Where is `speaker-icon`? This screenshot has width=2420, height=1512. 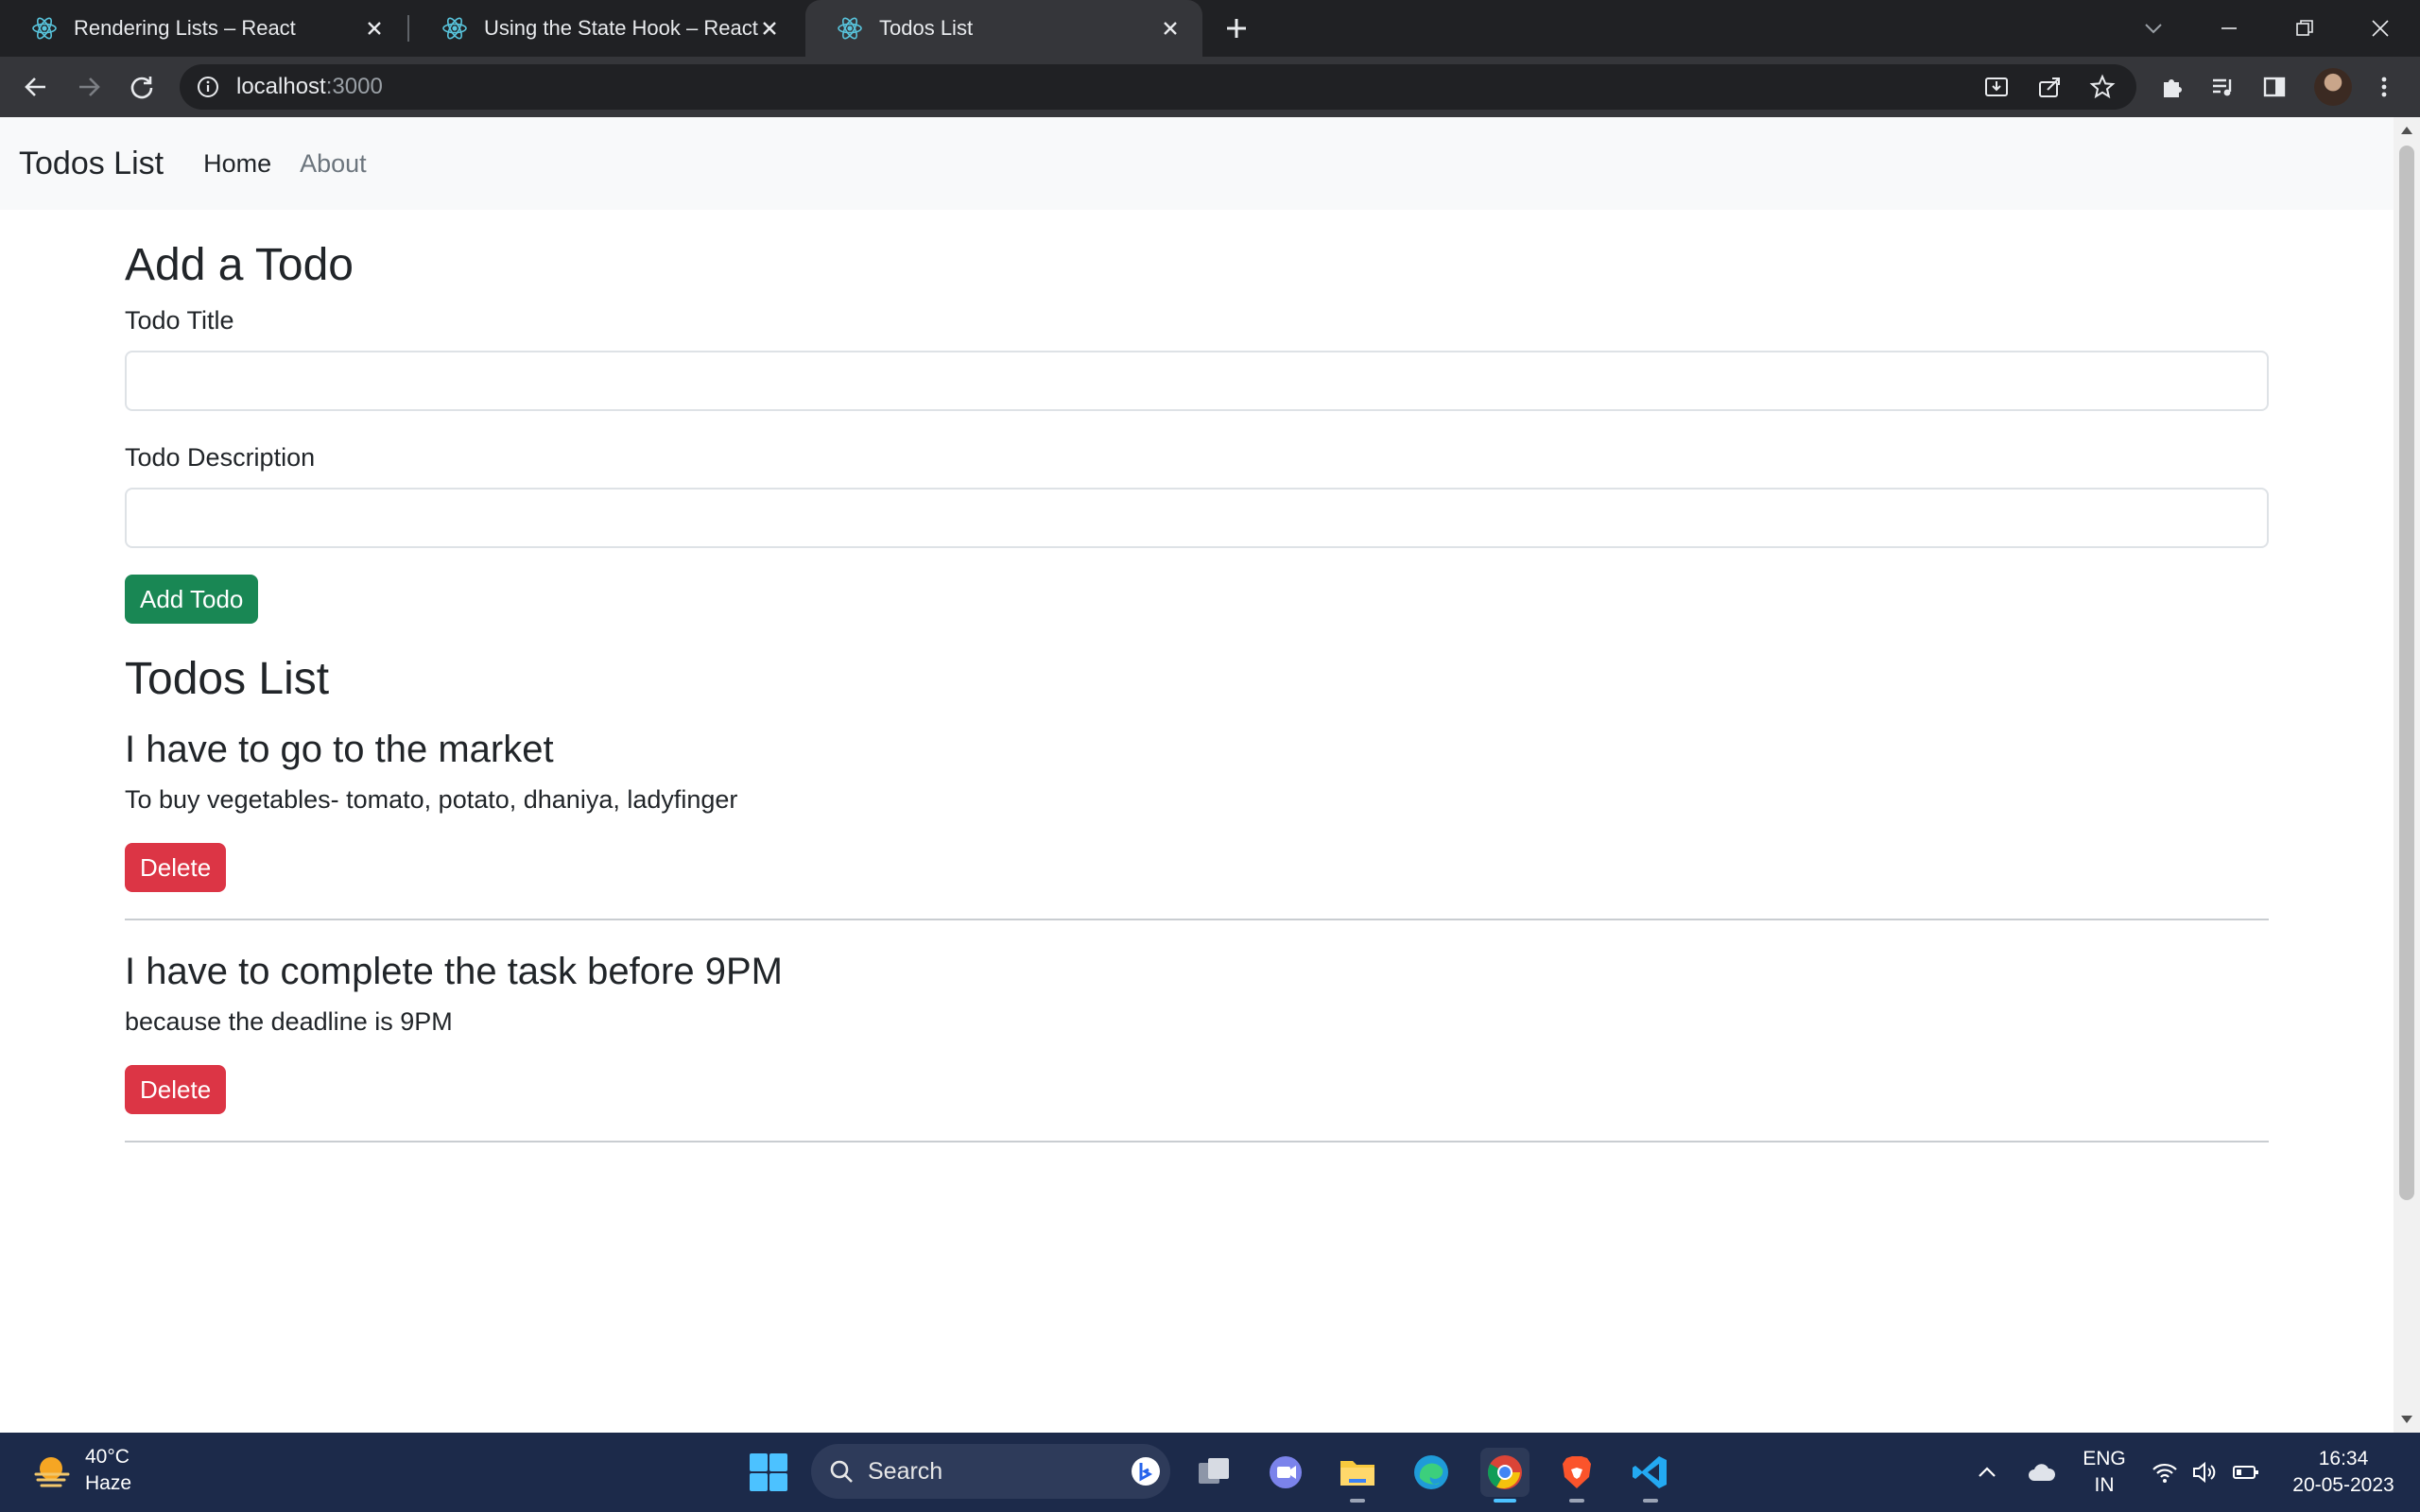
speaker-icon is located at coordinates (2204, 1472).